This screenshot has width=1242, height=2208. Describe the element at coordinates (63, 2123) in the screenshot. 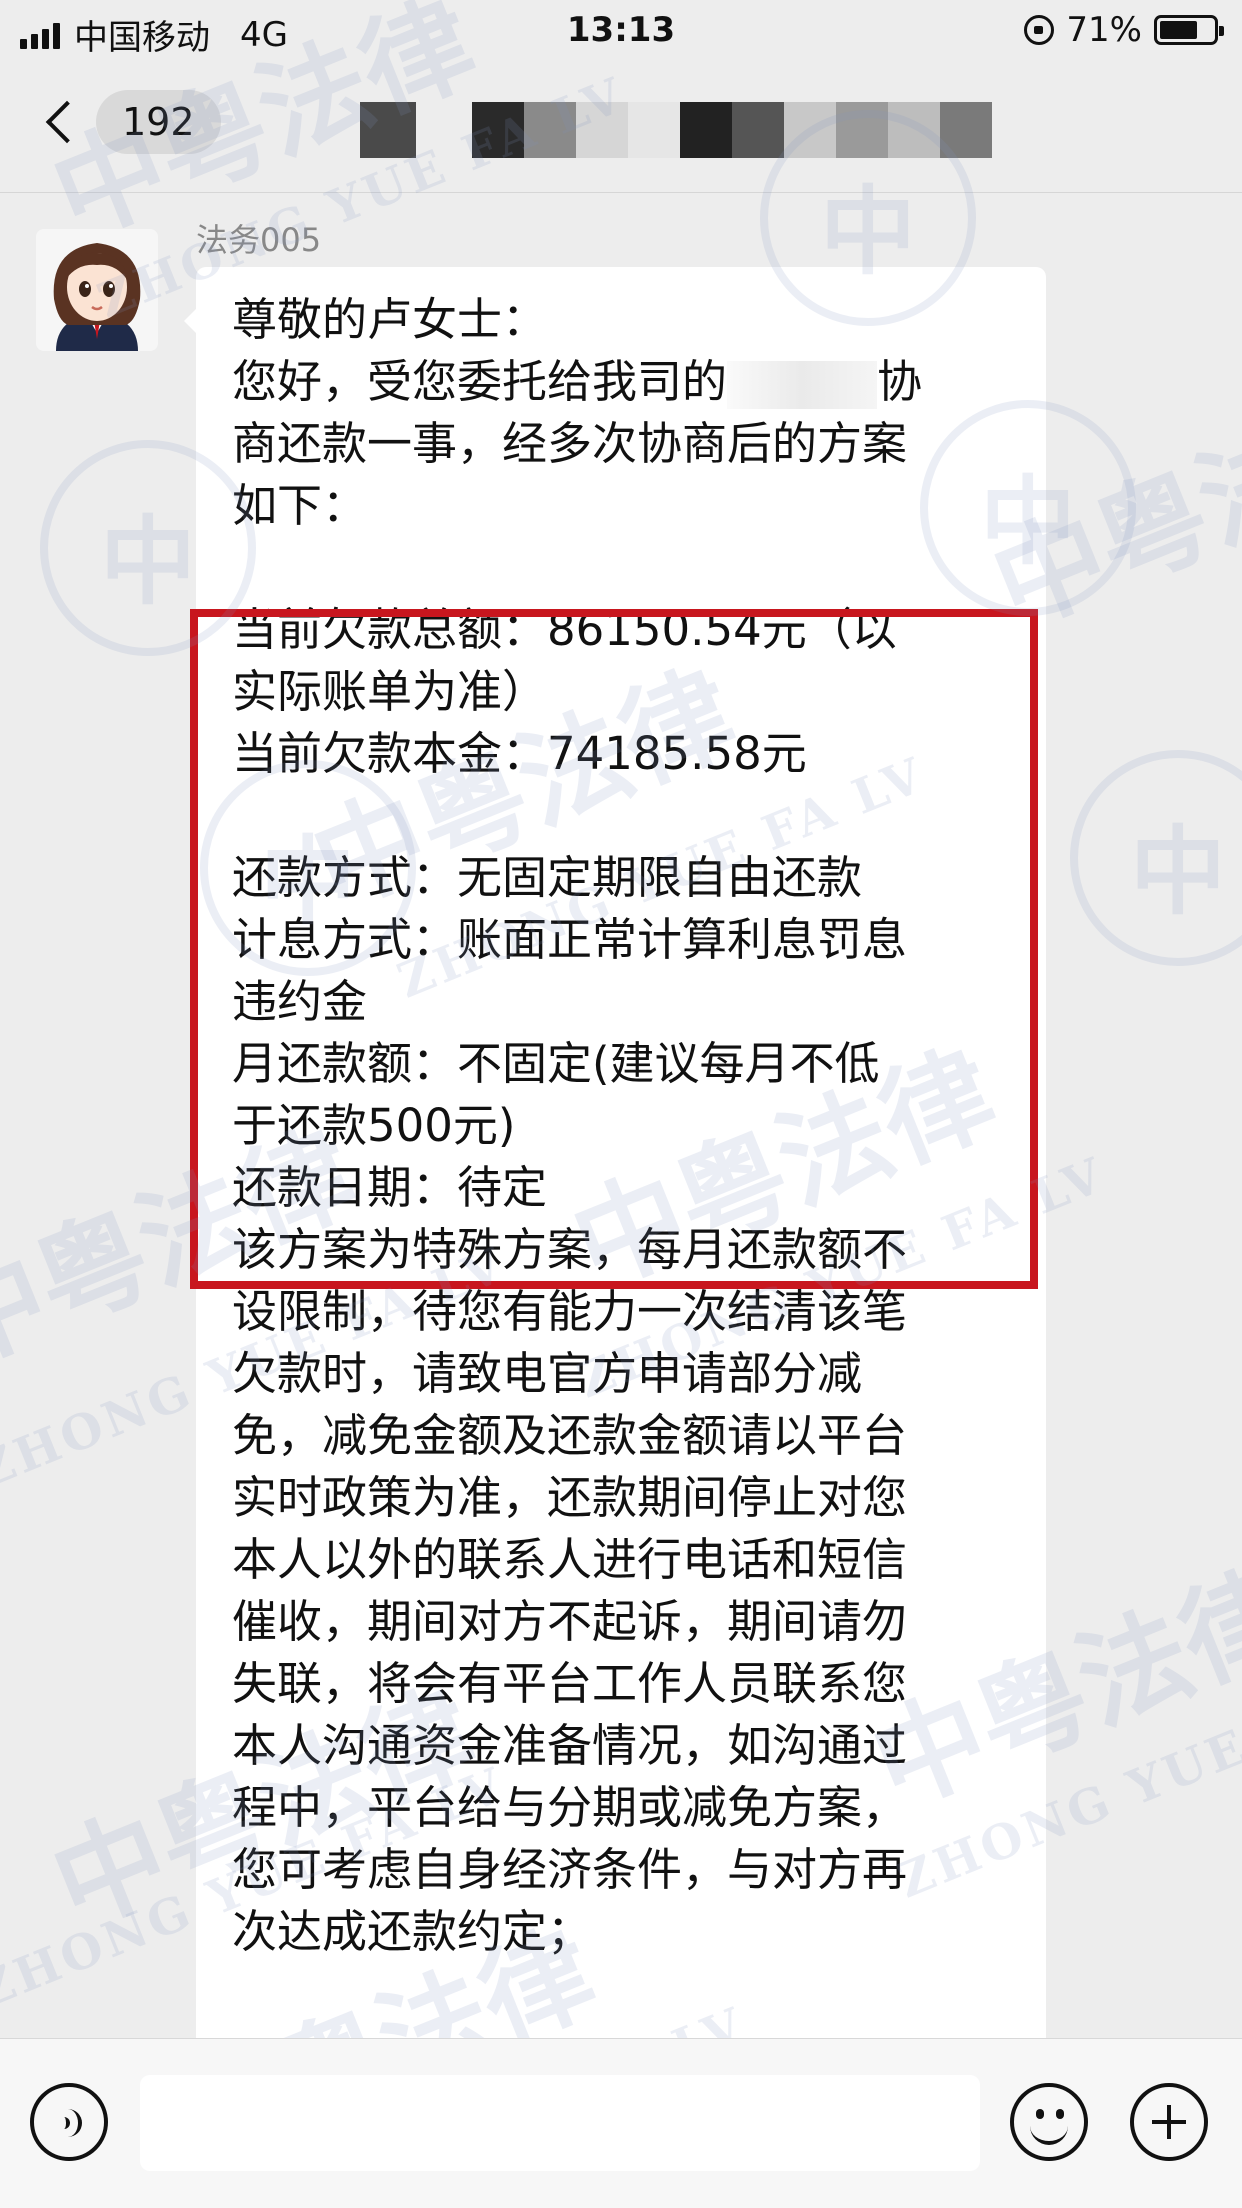

I see `voice-wave-small-icon` at that location.